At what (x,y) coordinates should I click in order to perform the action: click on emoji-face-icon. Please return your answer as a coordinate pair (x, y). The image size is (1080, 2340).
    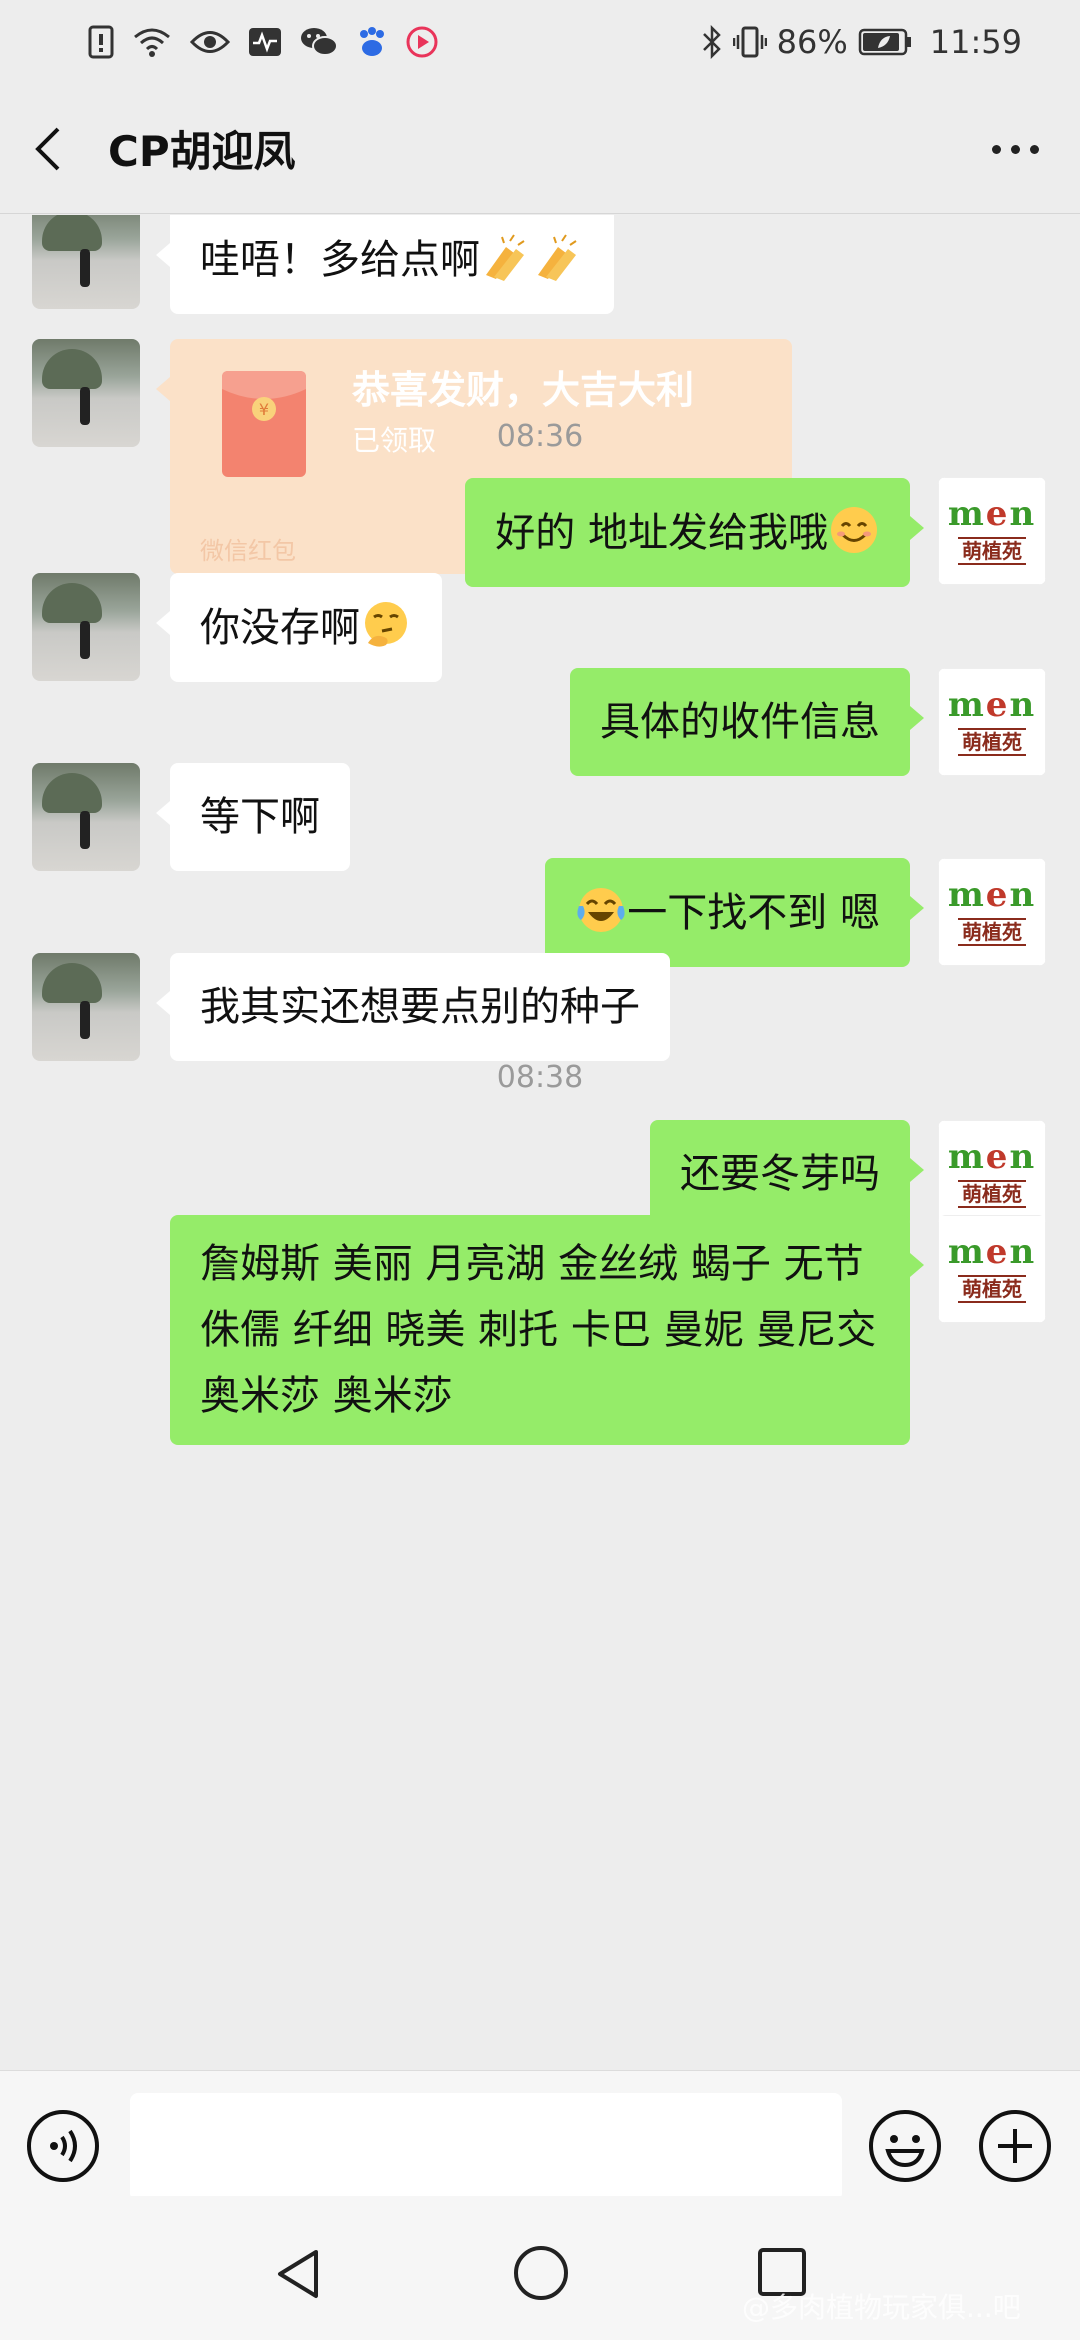
    Looking at the image, I should click on (905, 2146).